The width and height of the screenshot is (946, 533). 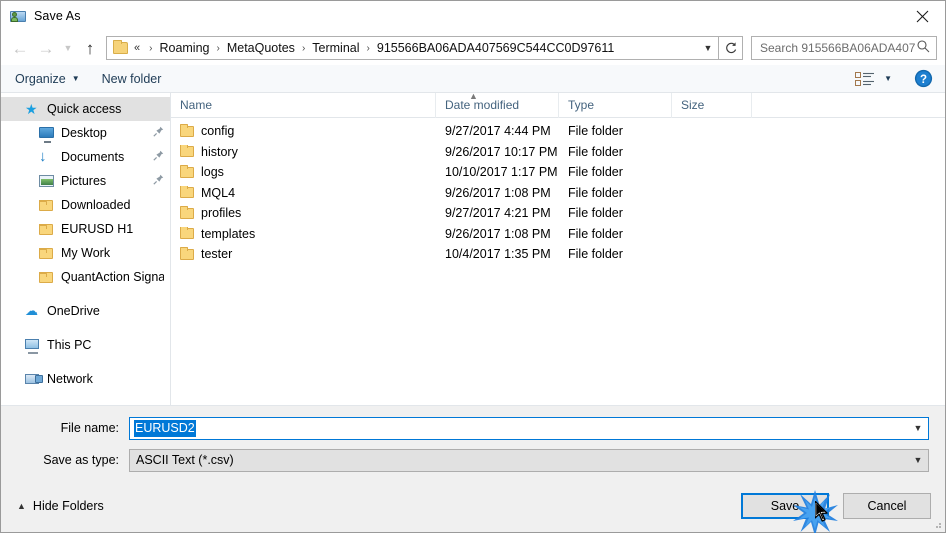 I want to click on save-button: Save, so click(x=785, y=506).